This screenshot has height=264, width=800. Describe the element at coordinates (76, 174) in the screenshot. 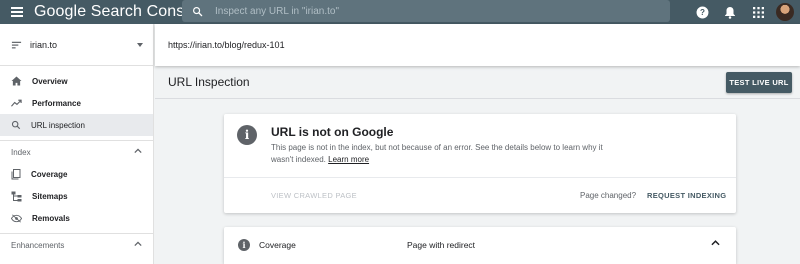

I see `sidebar-item-coverage: Coverage` at that location.